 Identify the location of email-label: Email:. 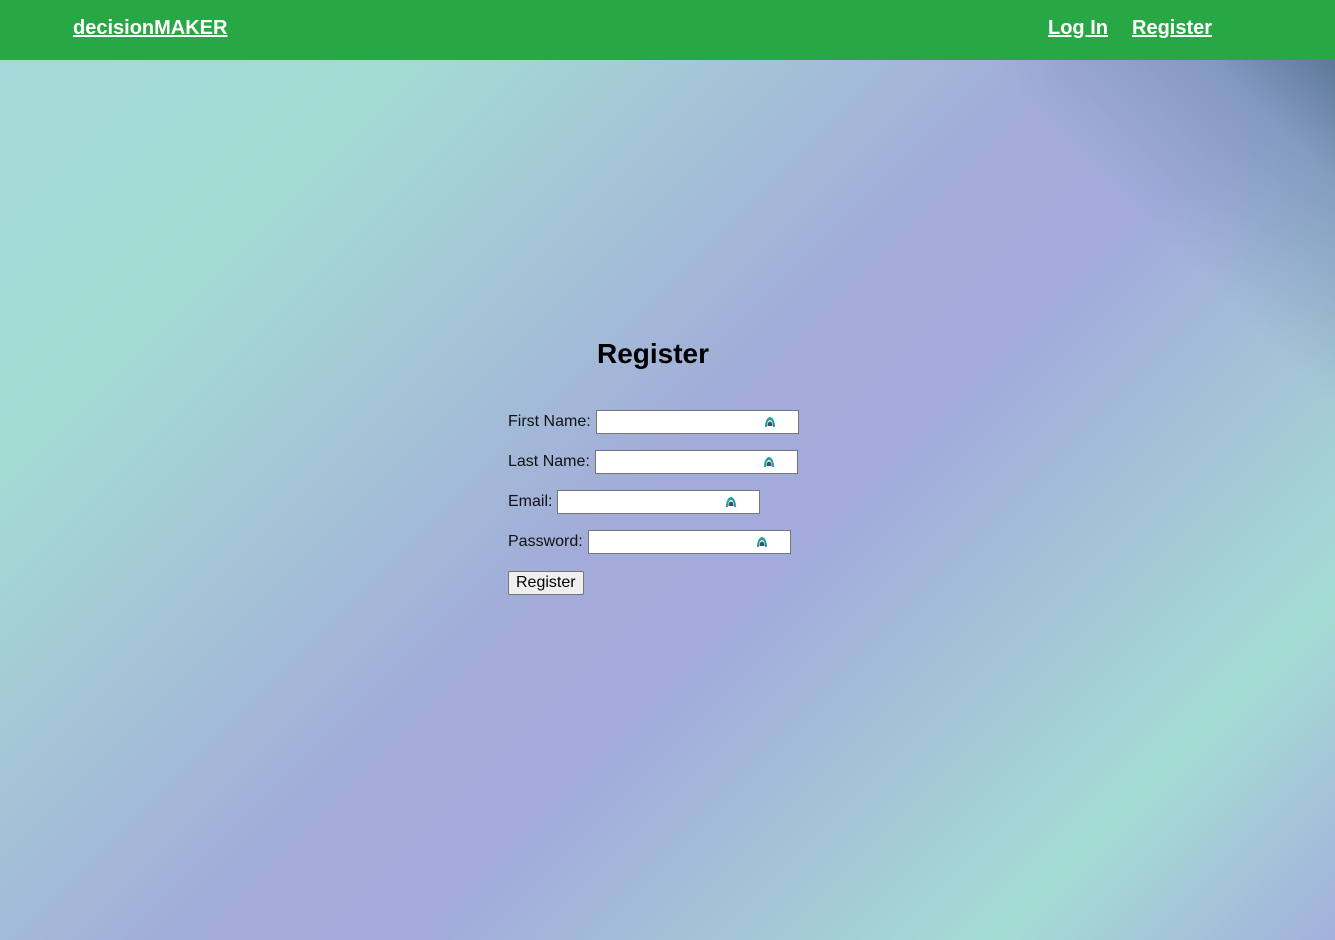
(530, 501).